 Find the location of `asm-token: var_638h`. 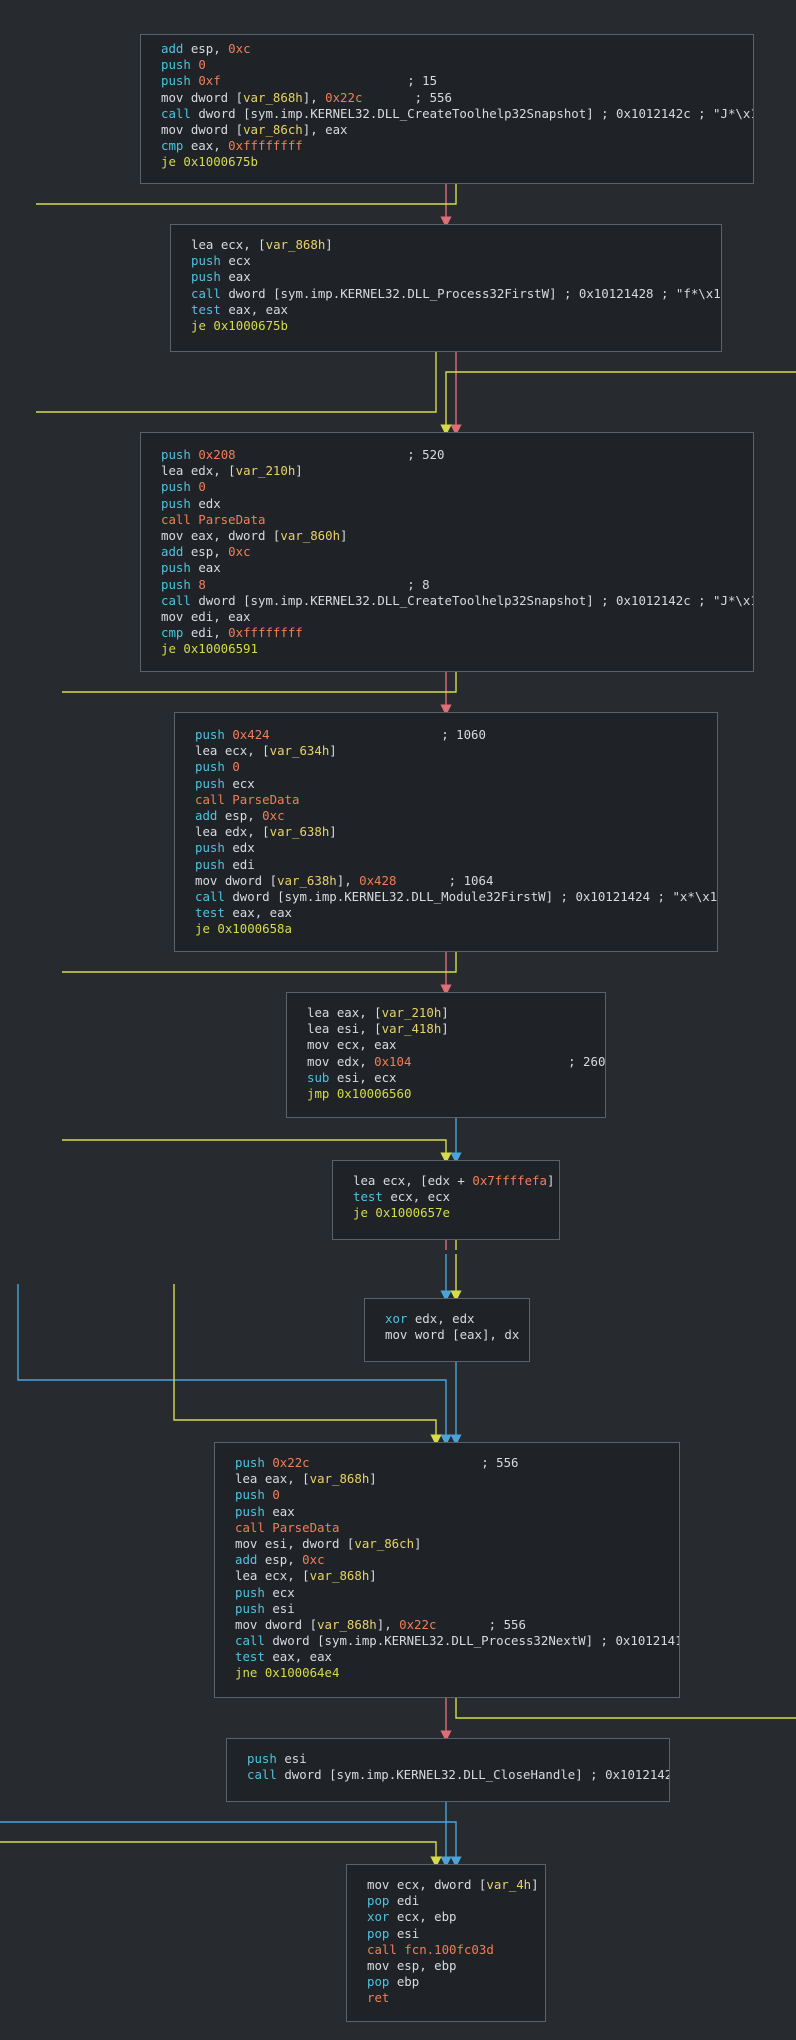

asm-token: var_638h is located at coordinates (299, 832).